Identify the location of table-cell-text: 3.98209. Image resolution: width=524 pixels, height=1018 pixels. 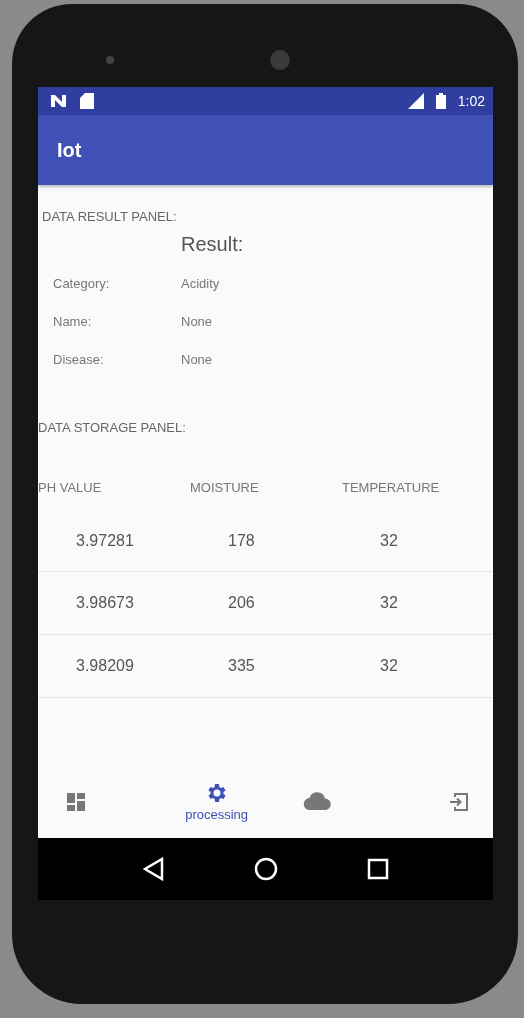
(104, 665).